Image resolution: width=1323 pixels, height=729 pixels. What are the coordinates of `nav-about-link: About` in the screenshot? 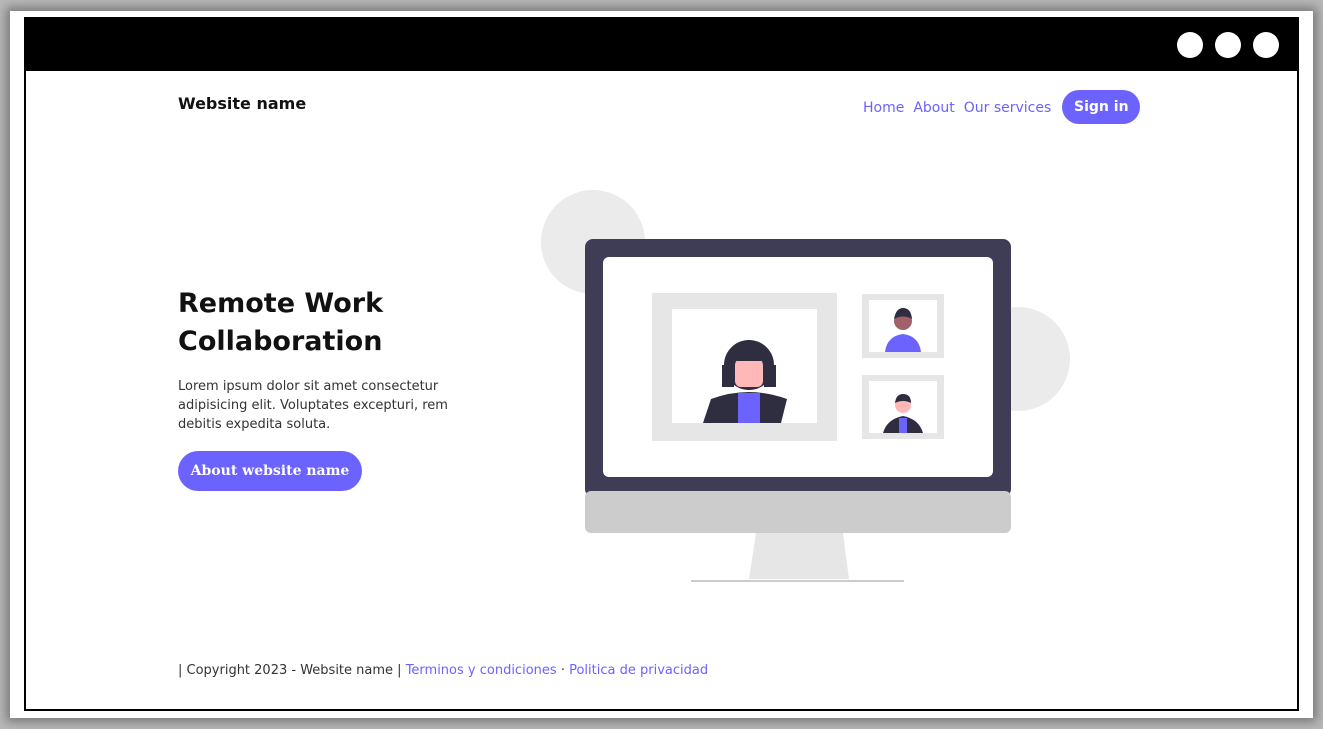 It's located at (933, 108).